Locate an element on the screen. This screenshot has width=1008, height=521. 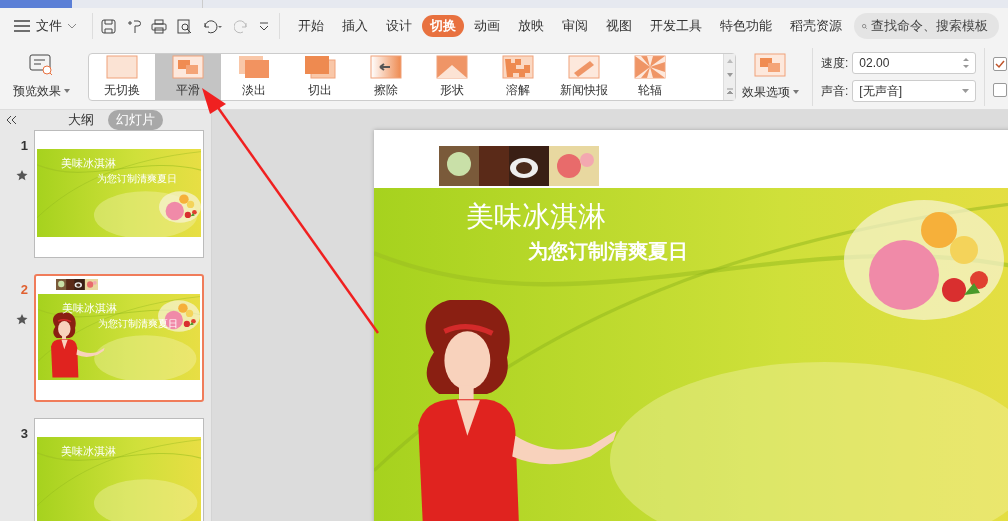
sound-dropdown: [无声音] is located at coordinates (914, 90).